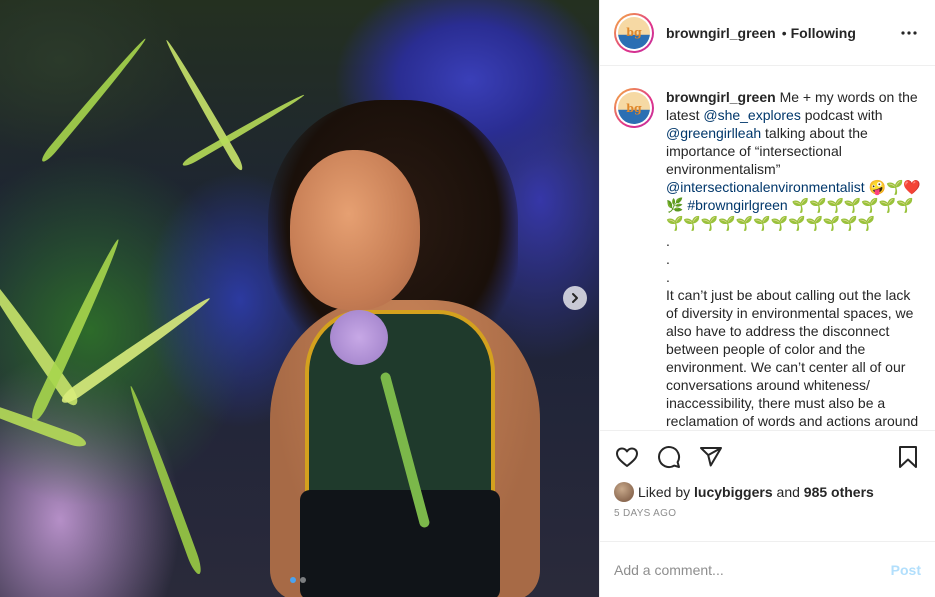 Image resolution: width=935 pixels, height=597 pixels. Describe the element at coordinates (721, 33) in the screenshot. I see `author-username: browngirl_green` at that location.